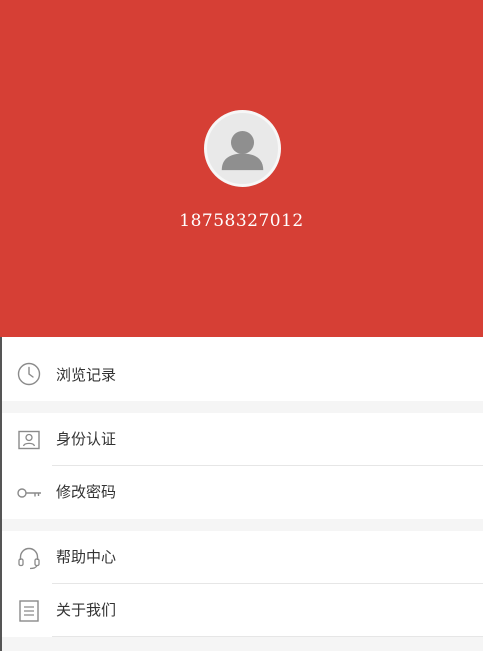 This screenshot has width=483, height=651. I want to click on user-silhouette-icon, so click(242, 150).